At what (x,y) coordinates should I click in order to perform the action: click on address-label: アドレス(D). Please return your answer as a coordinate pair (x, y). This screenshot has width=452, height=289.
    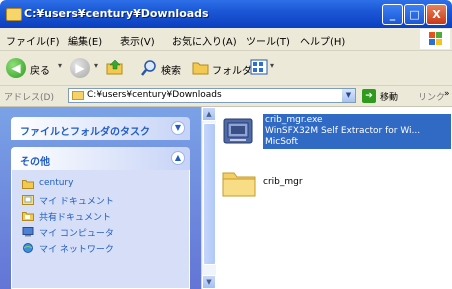
    Looking at the image, I should click on (29, 98).